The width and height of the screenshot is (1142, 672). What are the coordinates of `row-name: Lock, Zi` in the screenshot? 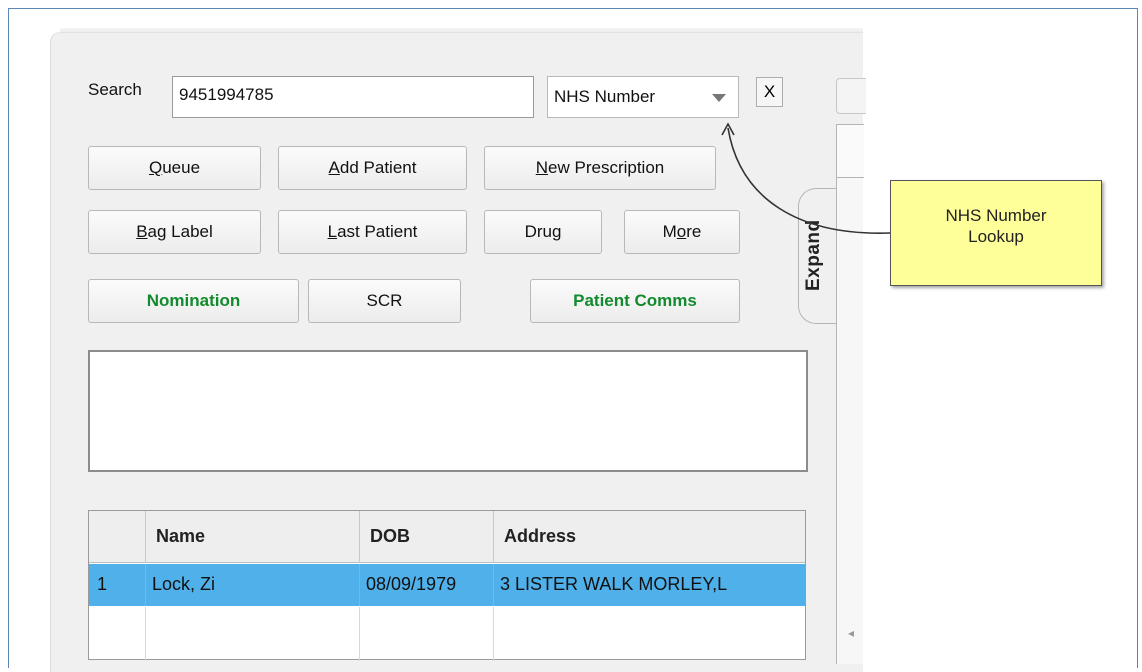 It's located at (252, 585).